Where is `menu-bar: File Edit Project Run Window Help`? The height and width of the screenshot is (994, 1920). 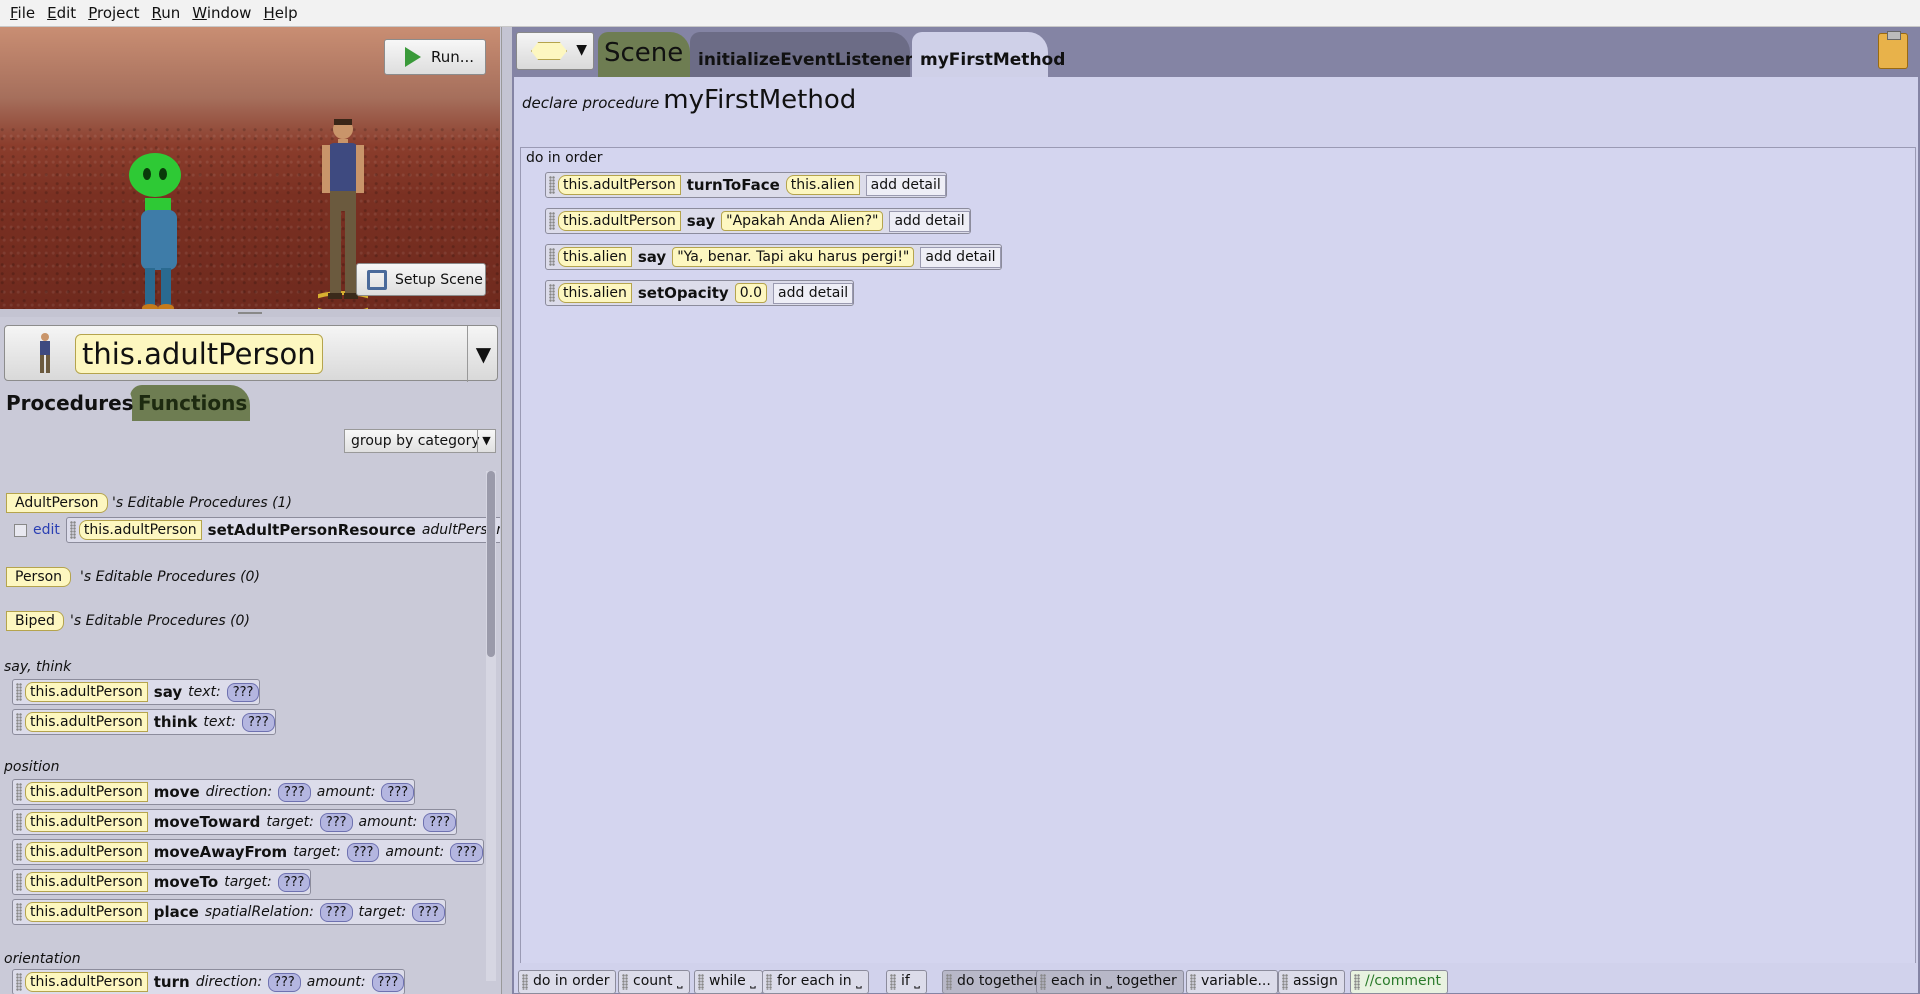
menu-bar: File Edit Project Run Window Help is located at coordinates (960, 13).